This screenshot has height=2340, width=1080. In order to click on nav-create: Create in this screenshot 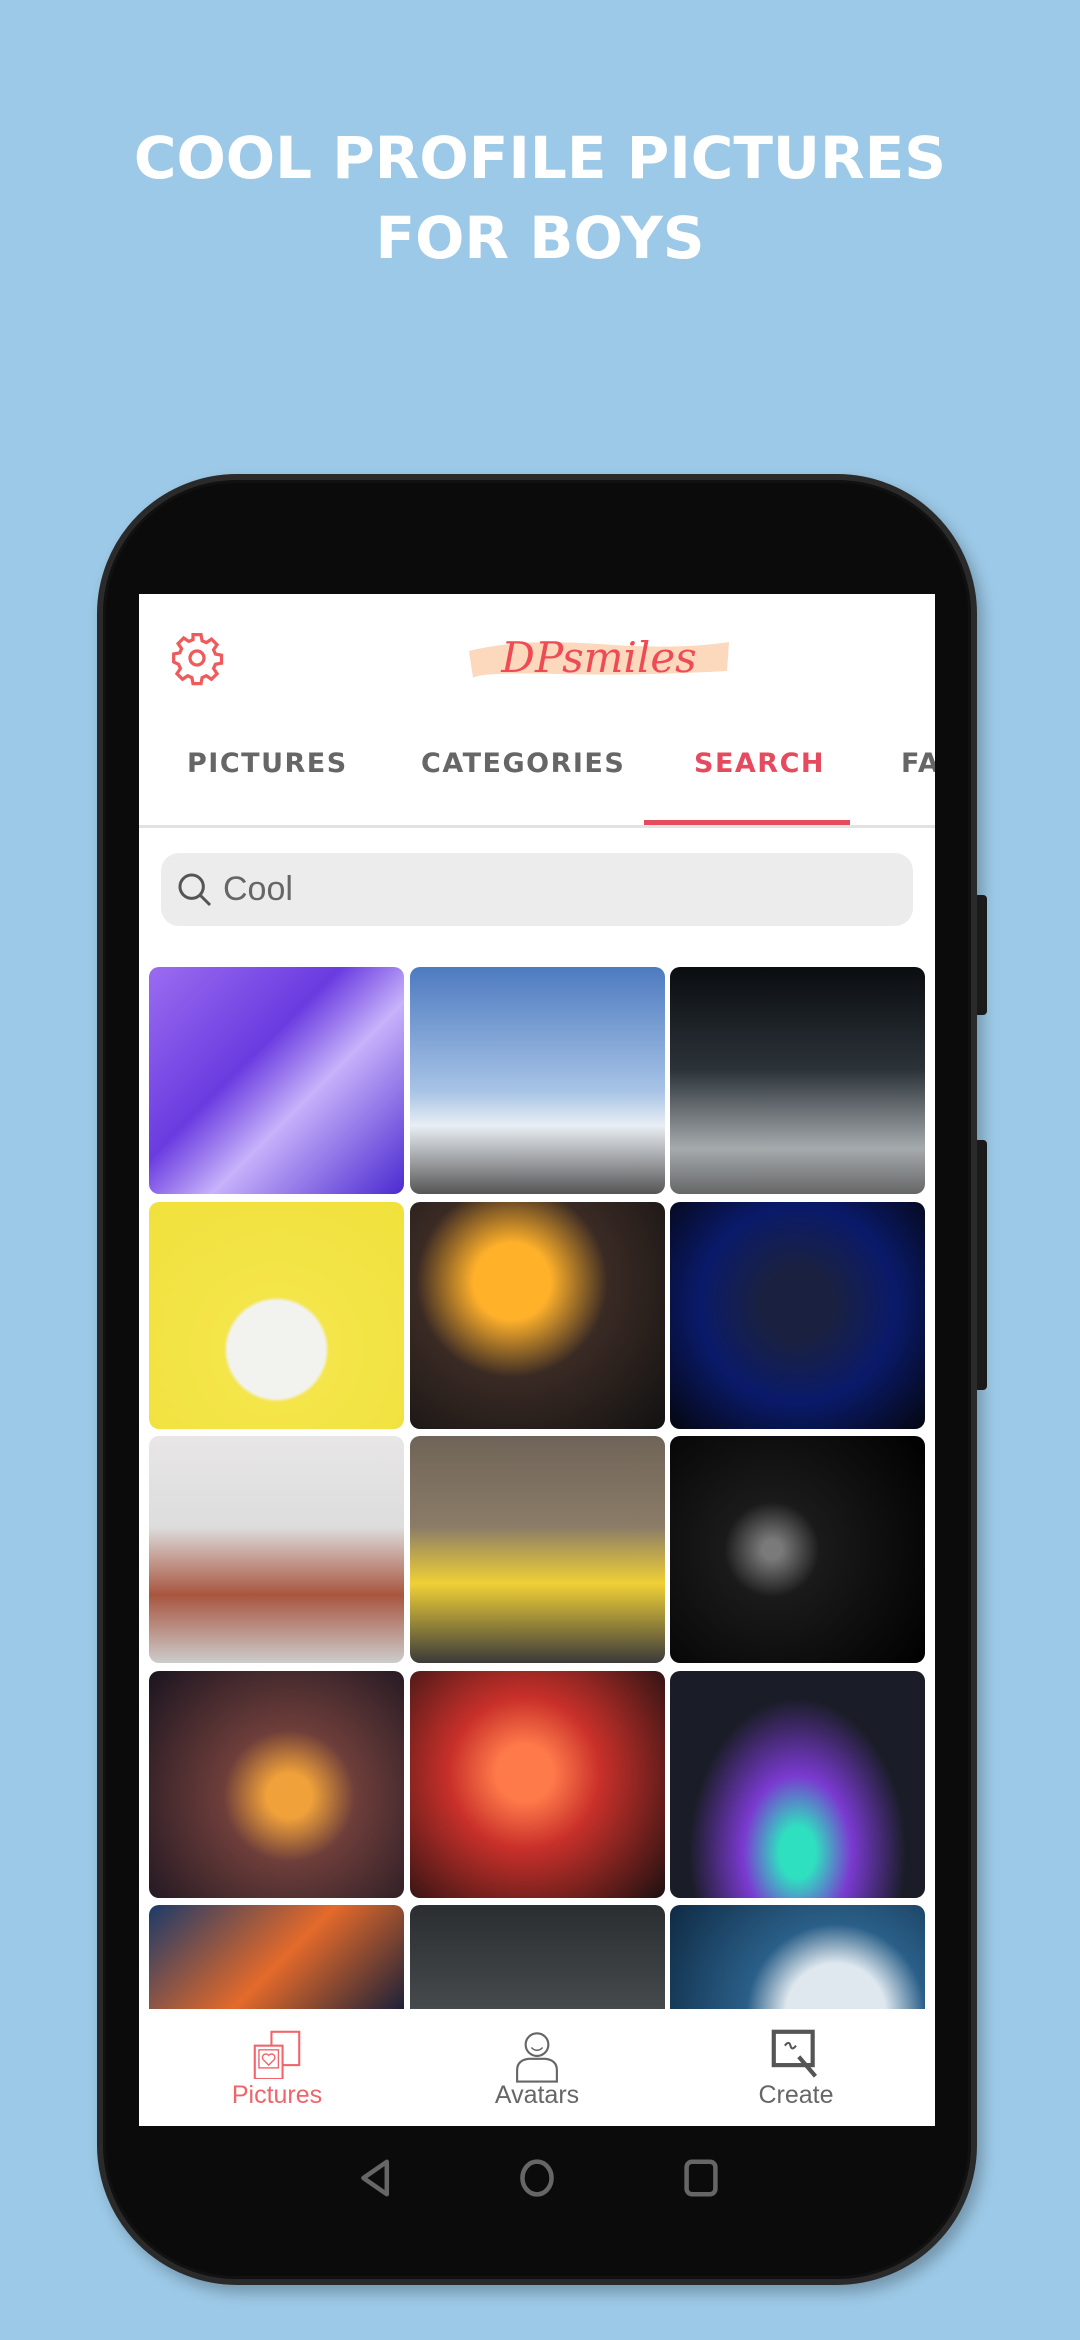, I will do `click(796, 2067)`.